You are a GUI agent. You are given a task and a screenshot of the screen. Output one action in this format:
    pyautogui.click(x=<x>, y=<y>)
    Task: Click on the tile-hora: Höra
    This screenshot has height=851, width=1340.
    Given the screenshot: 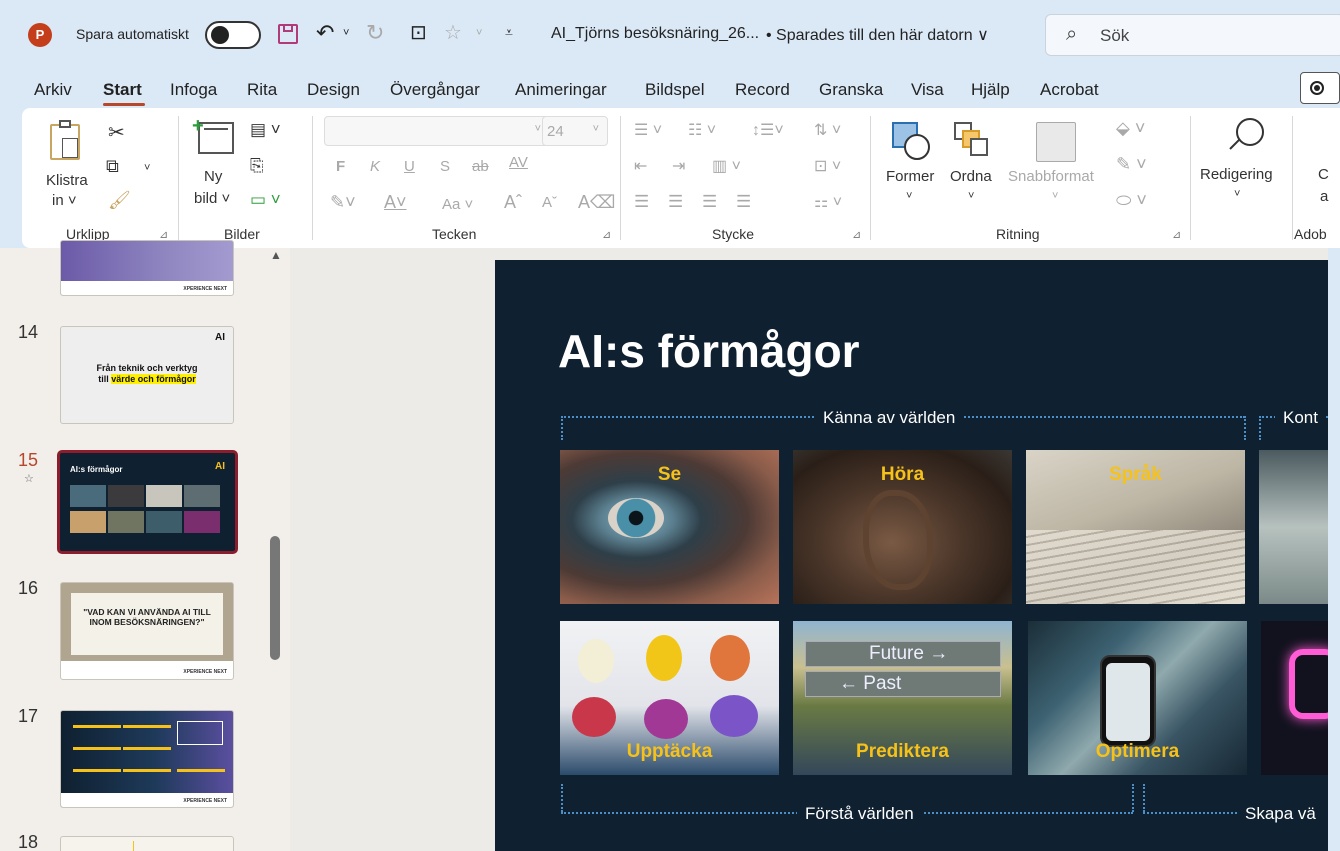 What is the action you would take?
    pyautogui.click(x=902, y=527)
    